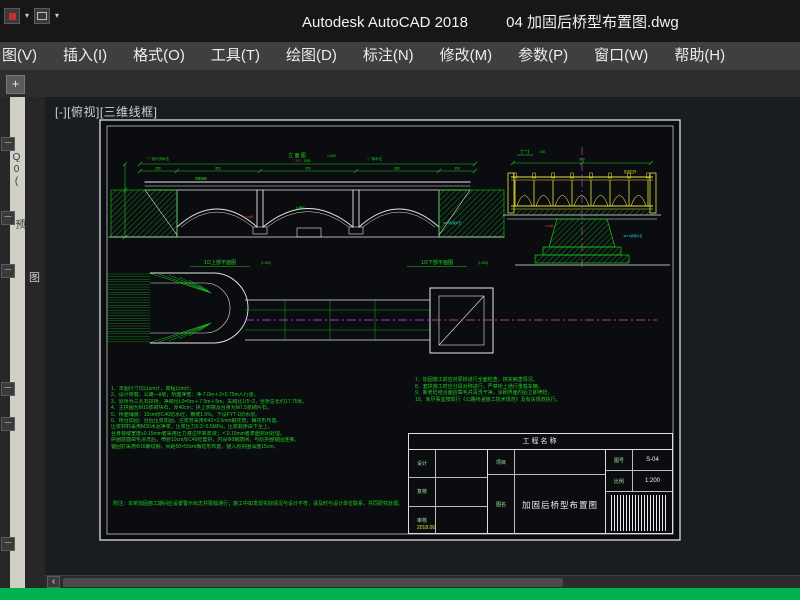 Image resolution: width=800 pixels, height=600 pixels. Describe the element at coordinates (592, 22) in the screenshot. I see `document-title: 04 加固后桥型布置图.dwg` at that location.